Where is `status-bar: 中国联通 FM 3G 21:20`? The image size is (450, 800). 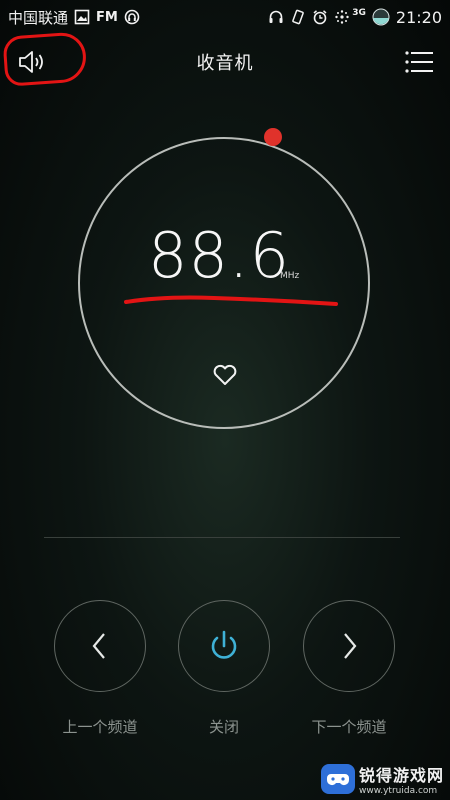
status-bar: 中国联通 FM 3G 21:20 is located at coordinates (225, 17).